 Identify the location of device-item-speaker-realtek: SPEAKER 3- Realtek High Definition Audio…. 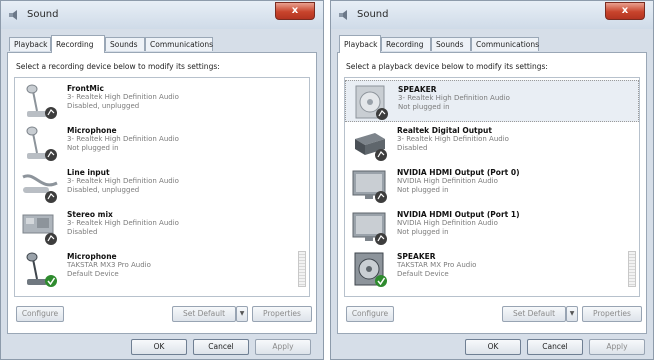
(492, 101).